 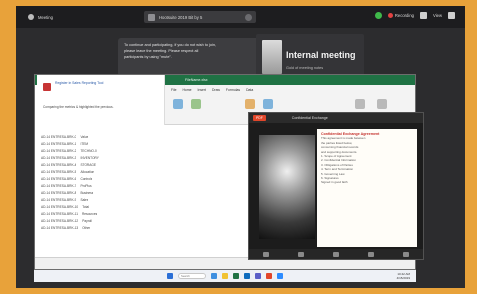 What do you see at coordinates (269, 276) in the screenshot?
I see `pdf-app-icon` at bounding box center [269, 276].